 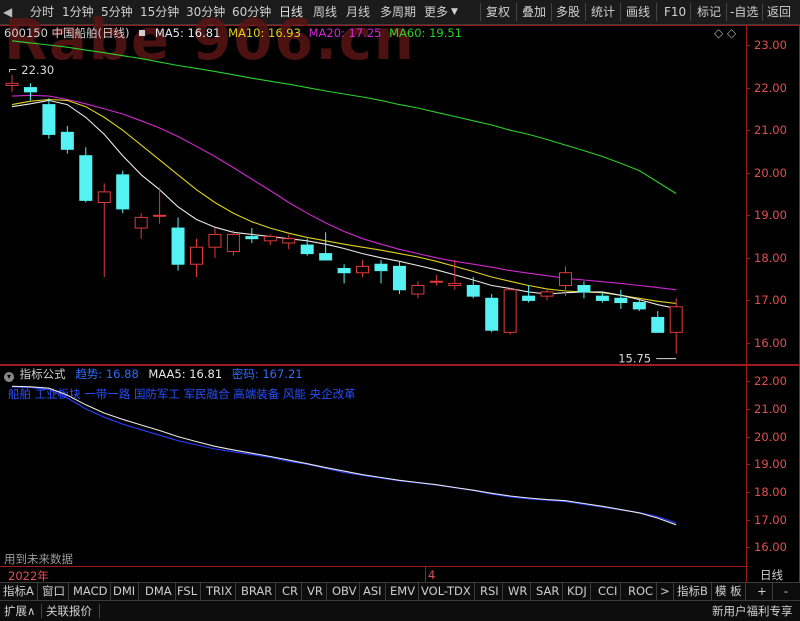 I want to click on back-button: 返回, so click(x=779, y=12).